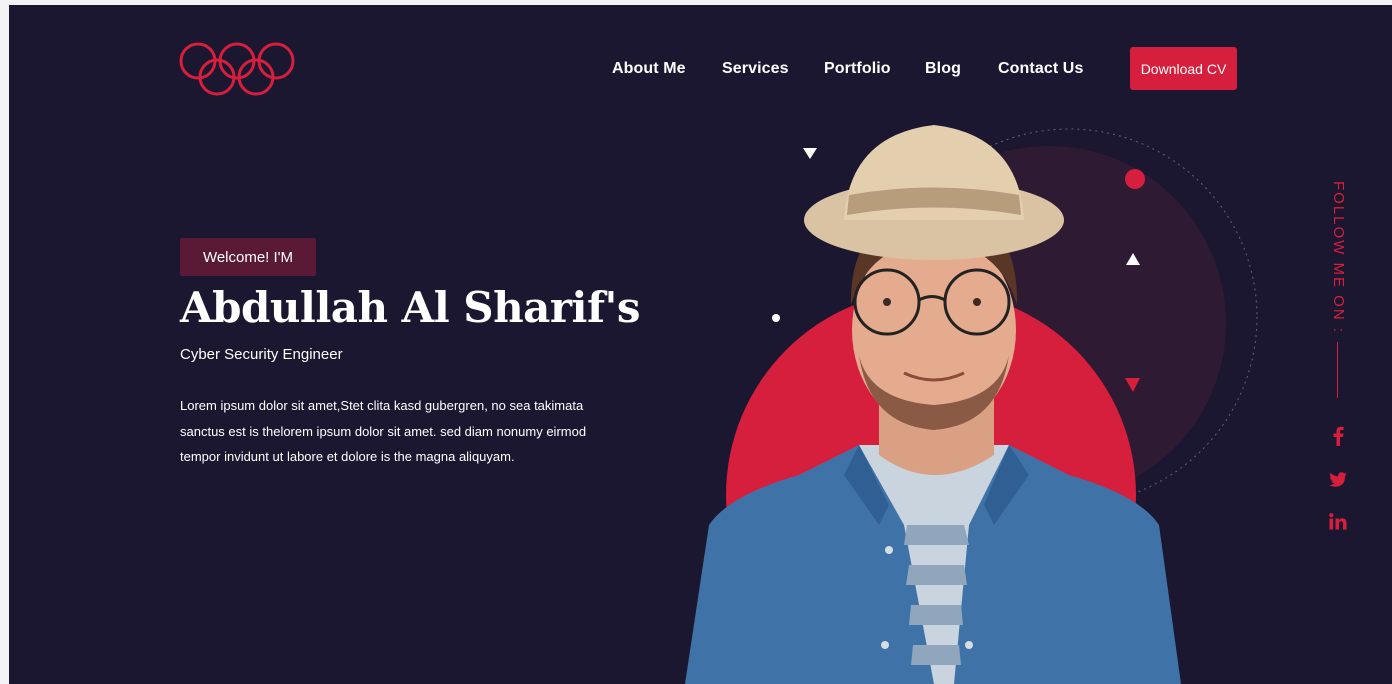 The width and height of the screenshot is (1392, 684). I want to click on twitter-icon, so click(1338, 479).